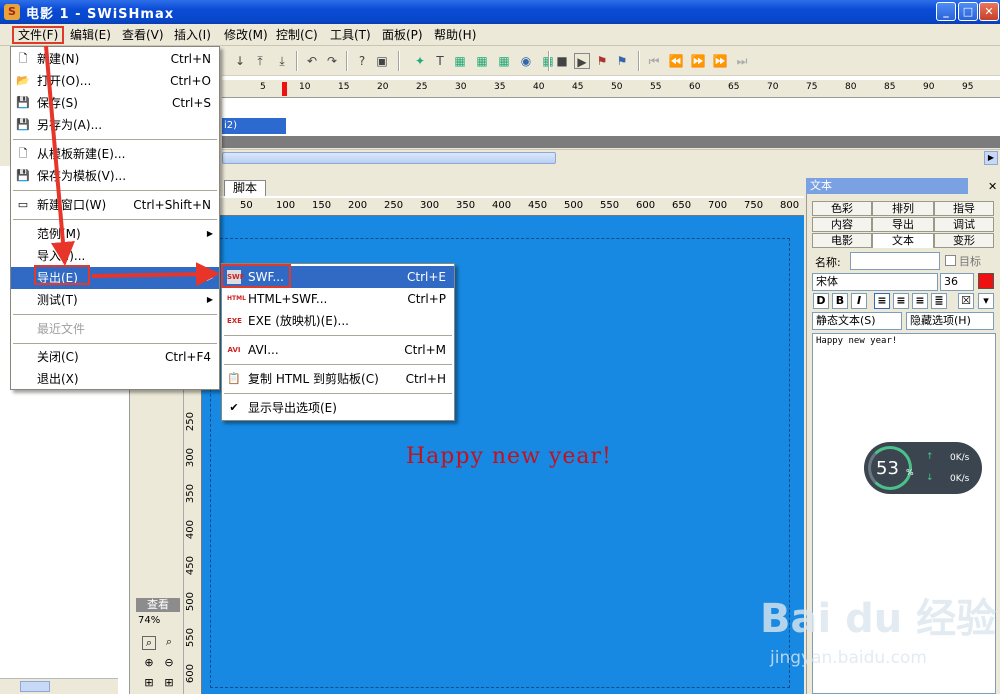  What do you see at coordinates (991, 158) in the screenshot?
I see `scroll-right-button: ▶` at bounding box center [991, 158].